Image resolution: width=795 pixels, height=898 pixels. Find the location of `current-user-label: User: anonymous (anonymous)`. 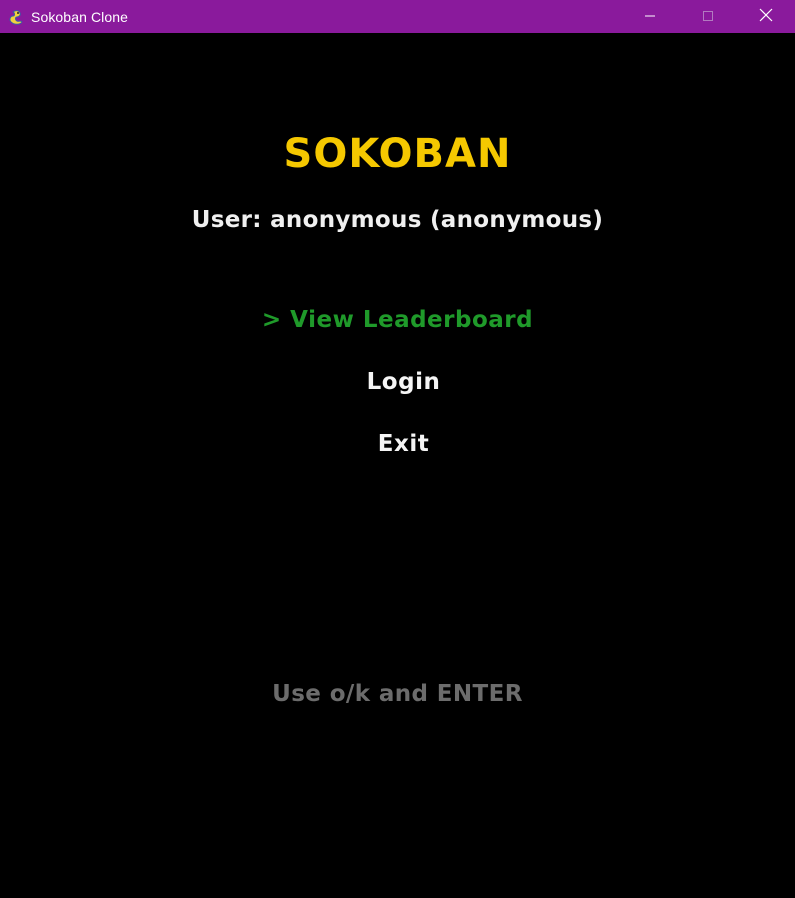

current-user-label: User: anonymous (anonymous) is located at coordinates (397, 220).